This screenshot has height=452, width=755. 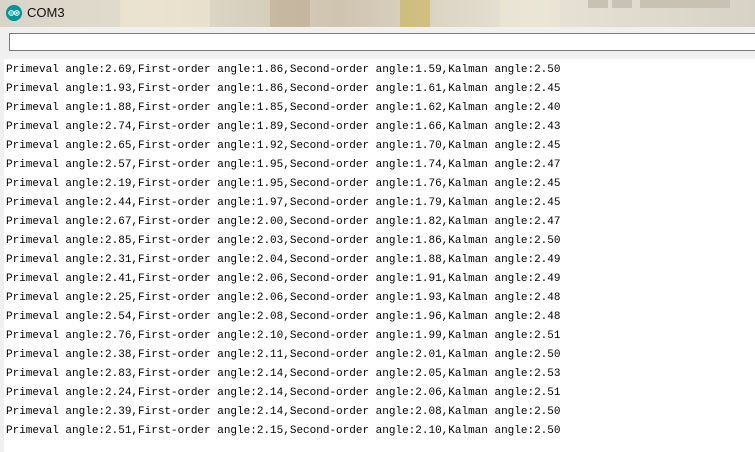 I want to click on maximize-button, so click(x=622, y=4).